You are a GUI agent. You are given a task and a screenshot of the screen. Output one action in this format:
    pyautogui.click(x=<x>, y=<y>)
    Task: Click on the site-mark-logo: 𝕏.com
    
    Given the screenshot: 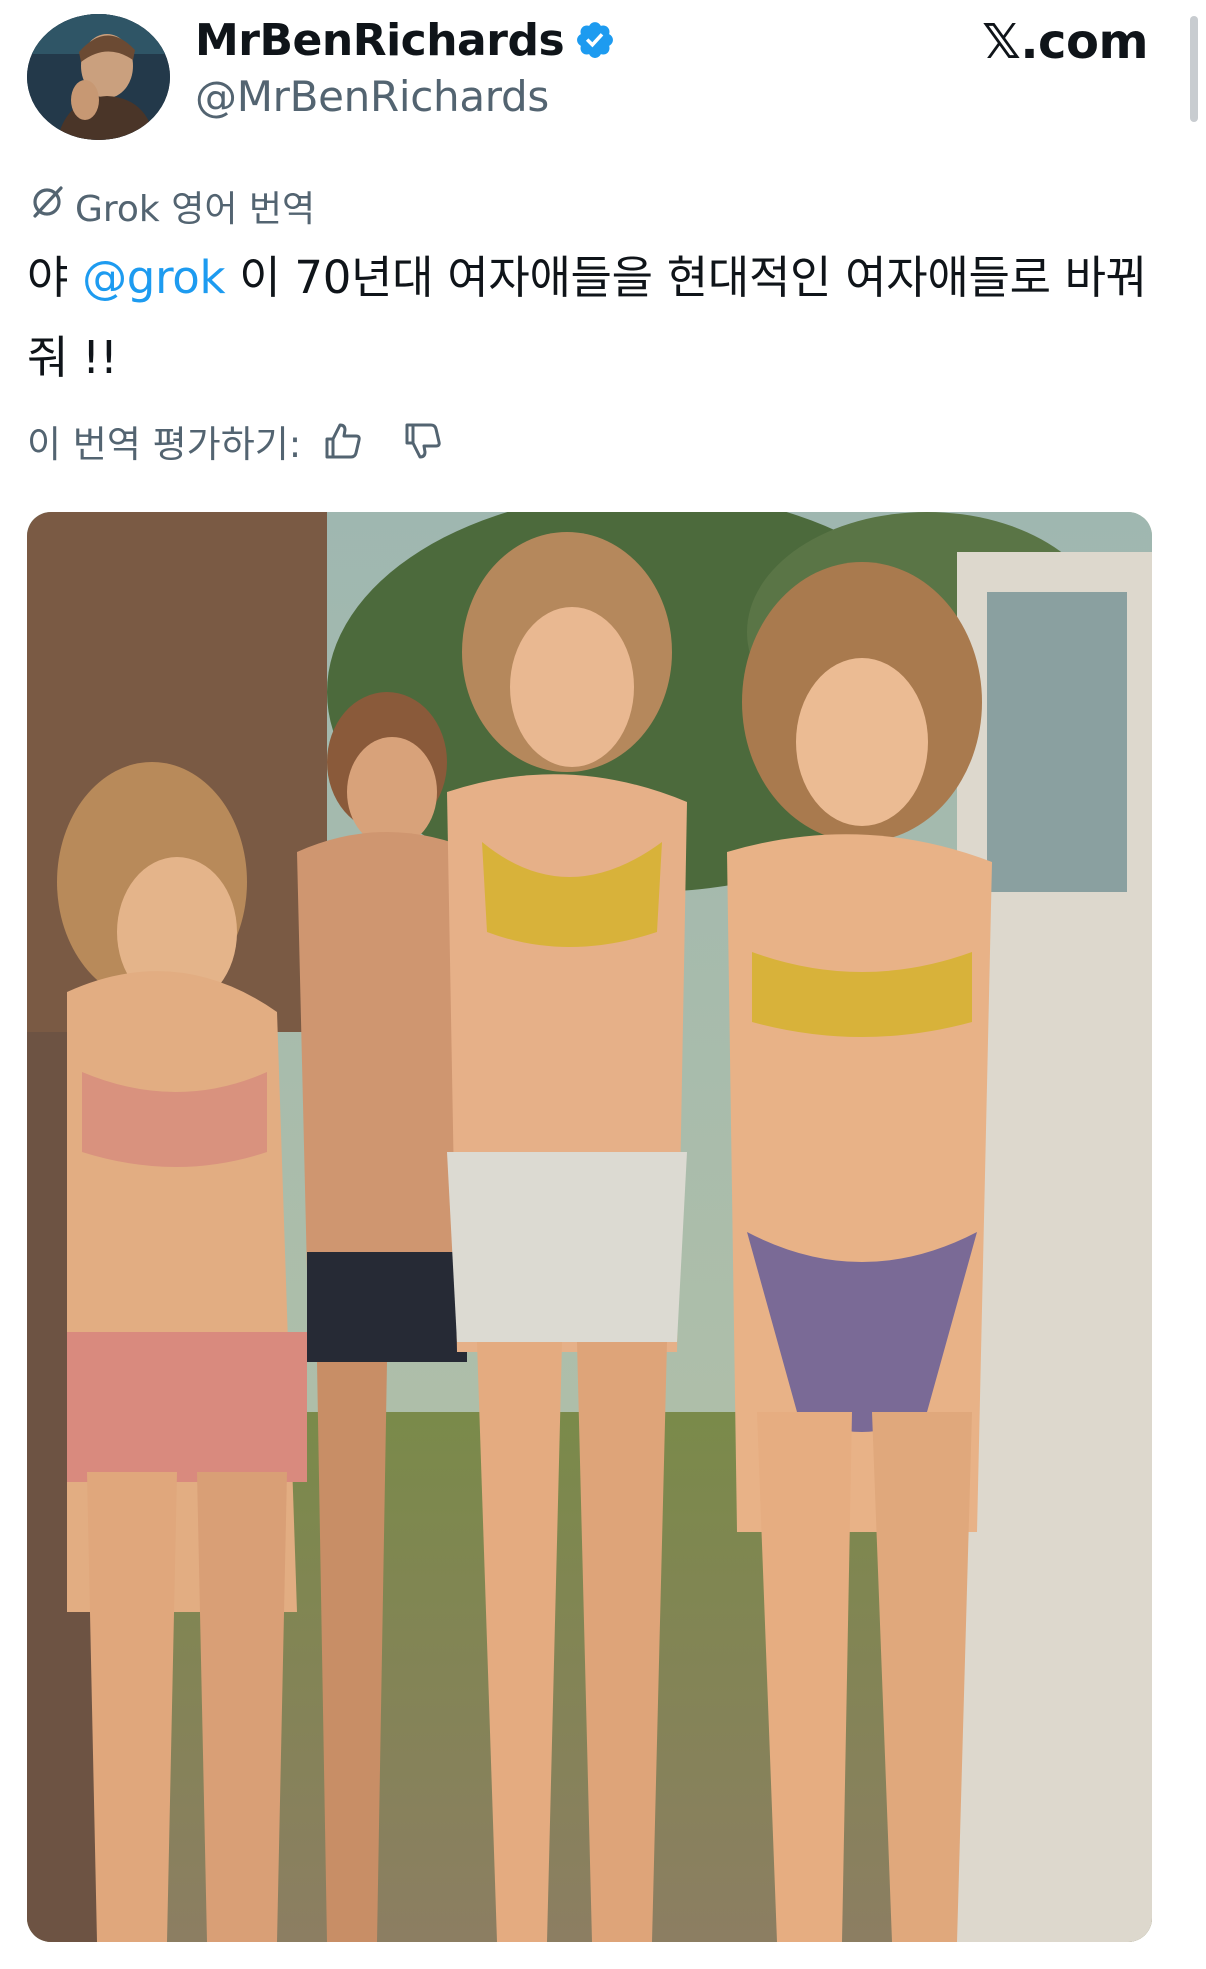 What is the action you would take?
    pyautogui.click(x=1065, y=42)
    